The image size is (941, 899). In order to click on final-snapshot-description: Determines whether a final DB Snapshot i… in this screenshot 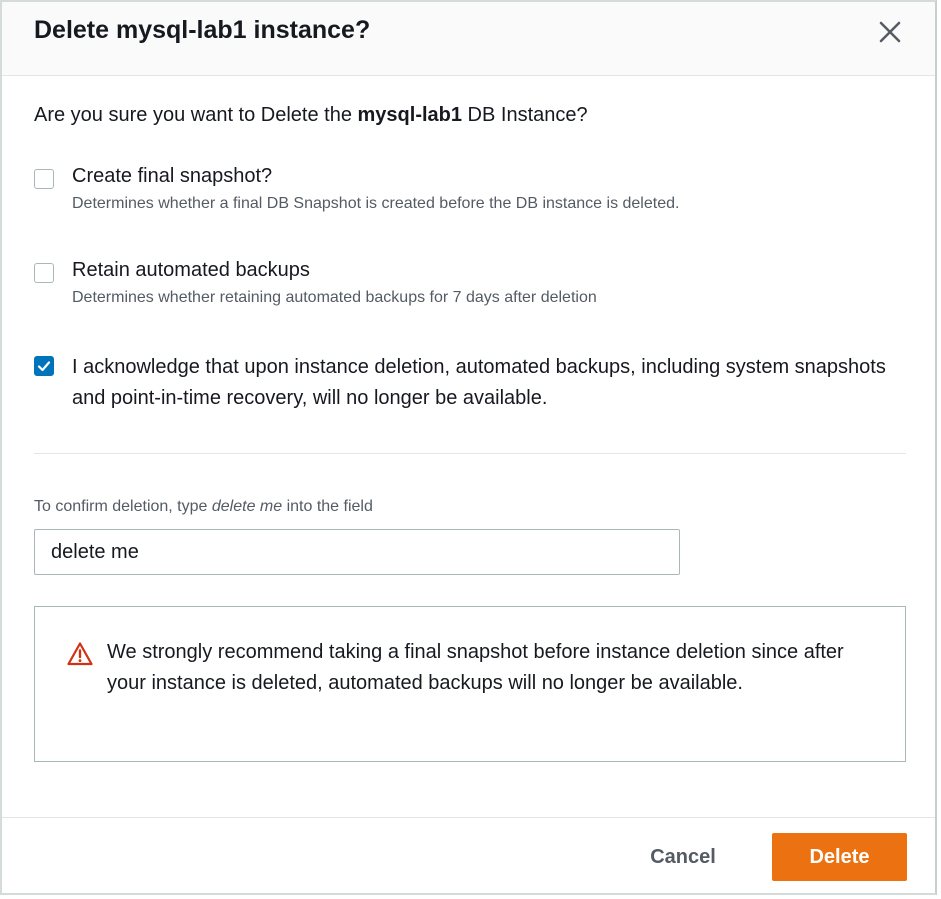, I will do `click(376, 203)`.